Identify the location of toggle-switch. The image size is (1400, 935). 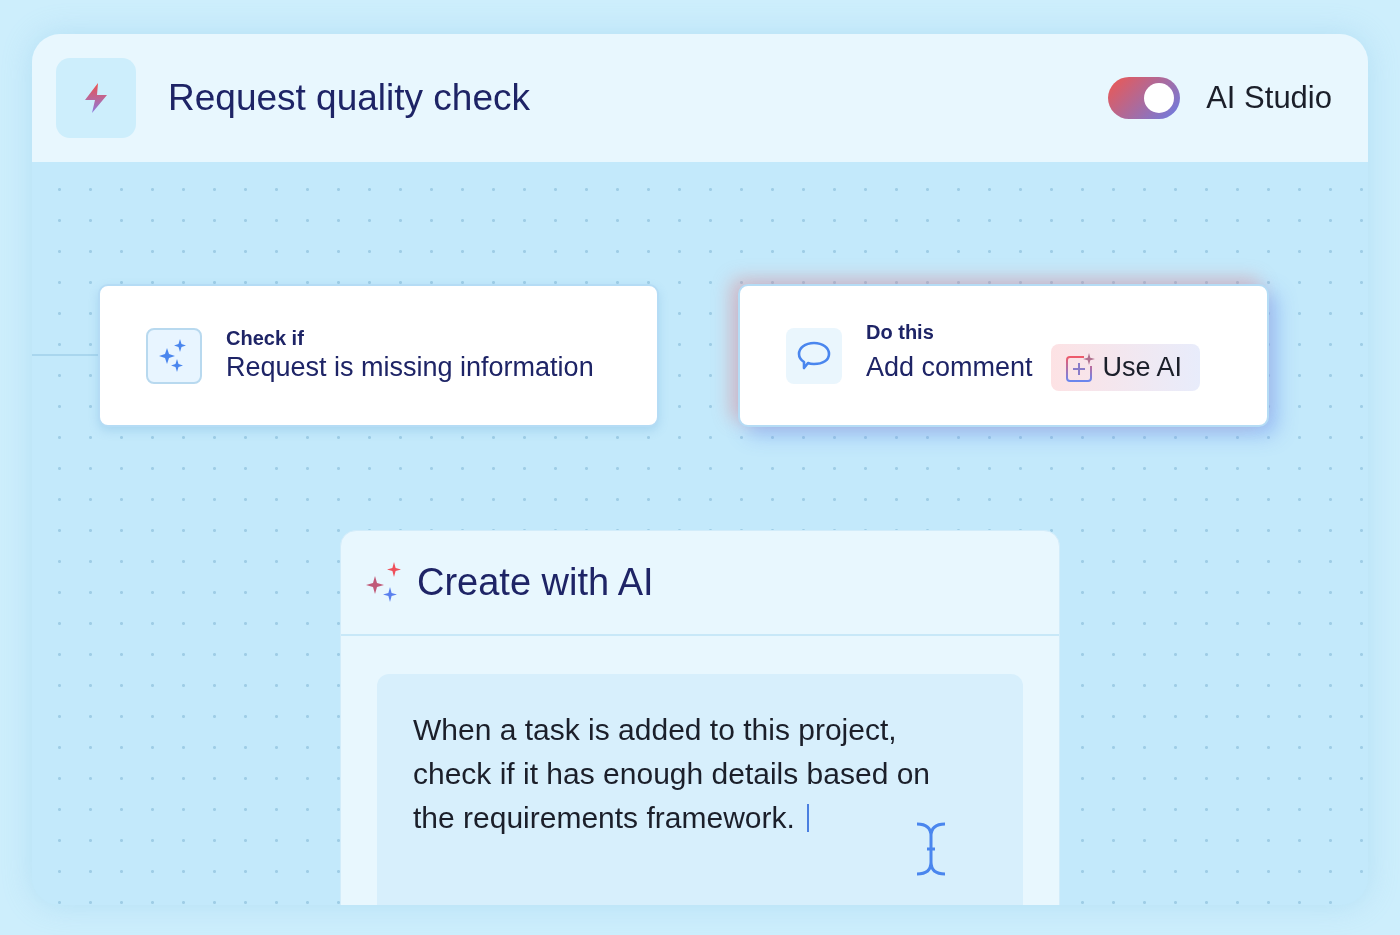
(1144, 98).